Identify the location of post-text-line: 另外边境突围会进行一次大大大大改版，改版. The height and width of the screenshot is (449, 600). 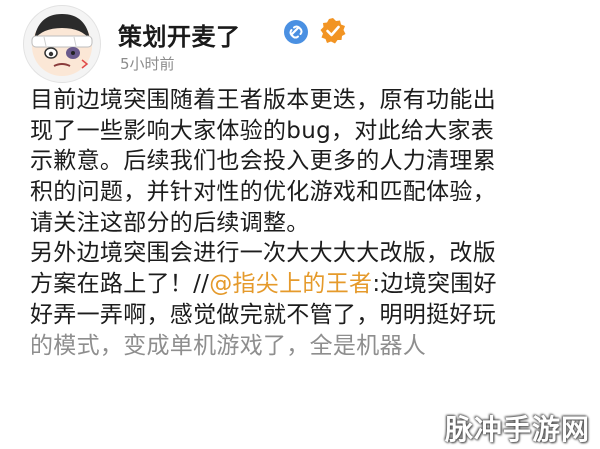
(263, 253).